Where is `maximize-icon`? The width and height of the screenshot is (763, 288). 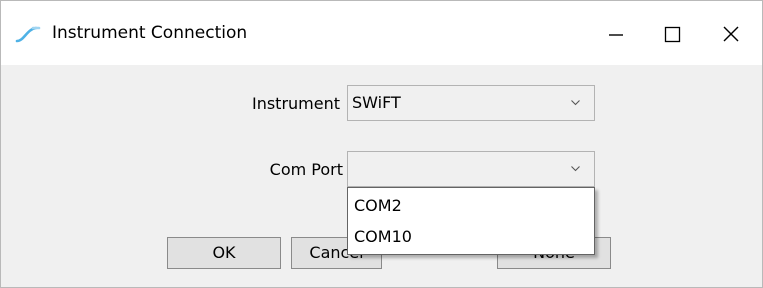
maximize-icon is located at coordinates (672, 34).